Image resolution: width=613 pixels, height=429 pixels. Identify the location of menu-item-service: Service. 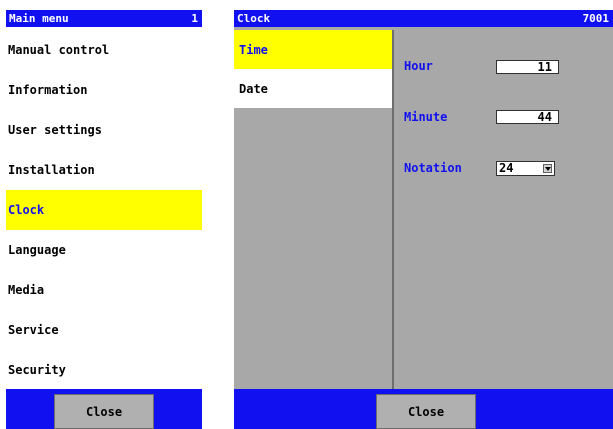
(104, 330).